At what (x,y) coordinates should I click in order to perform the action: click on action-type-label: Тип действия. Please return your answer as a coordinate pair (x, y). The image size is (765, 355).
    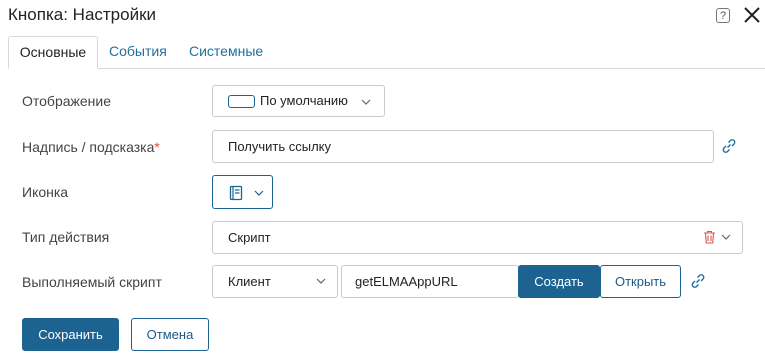
    Looking at the image, I should click on (66, 237).